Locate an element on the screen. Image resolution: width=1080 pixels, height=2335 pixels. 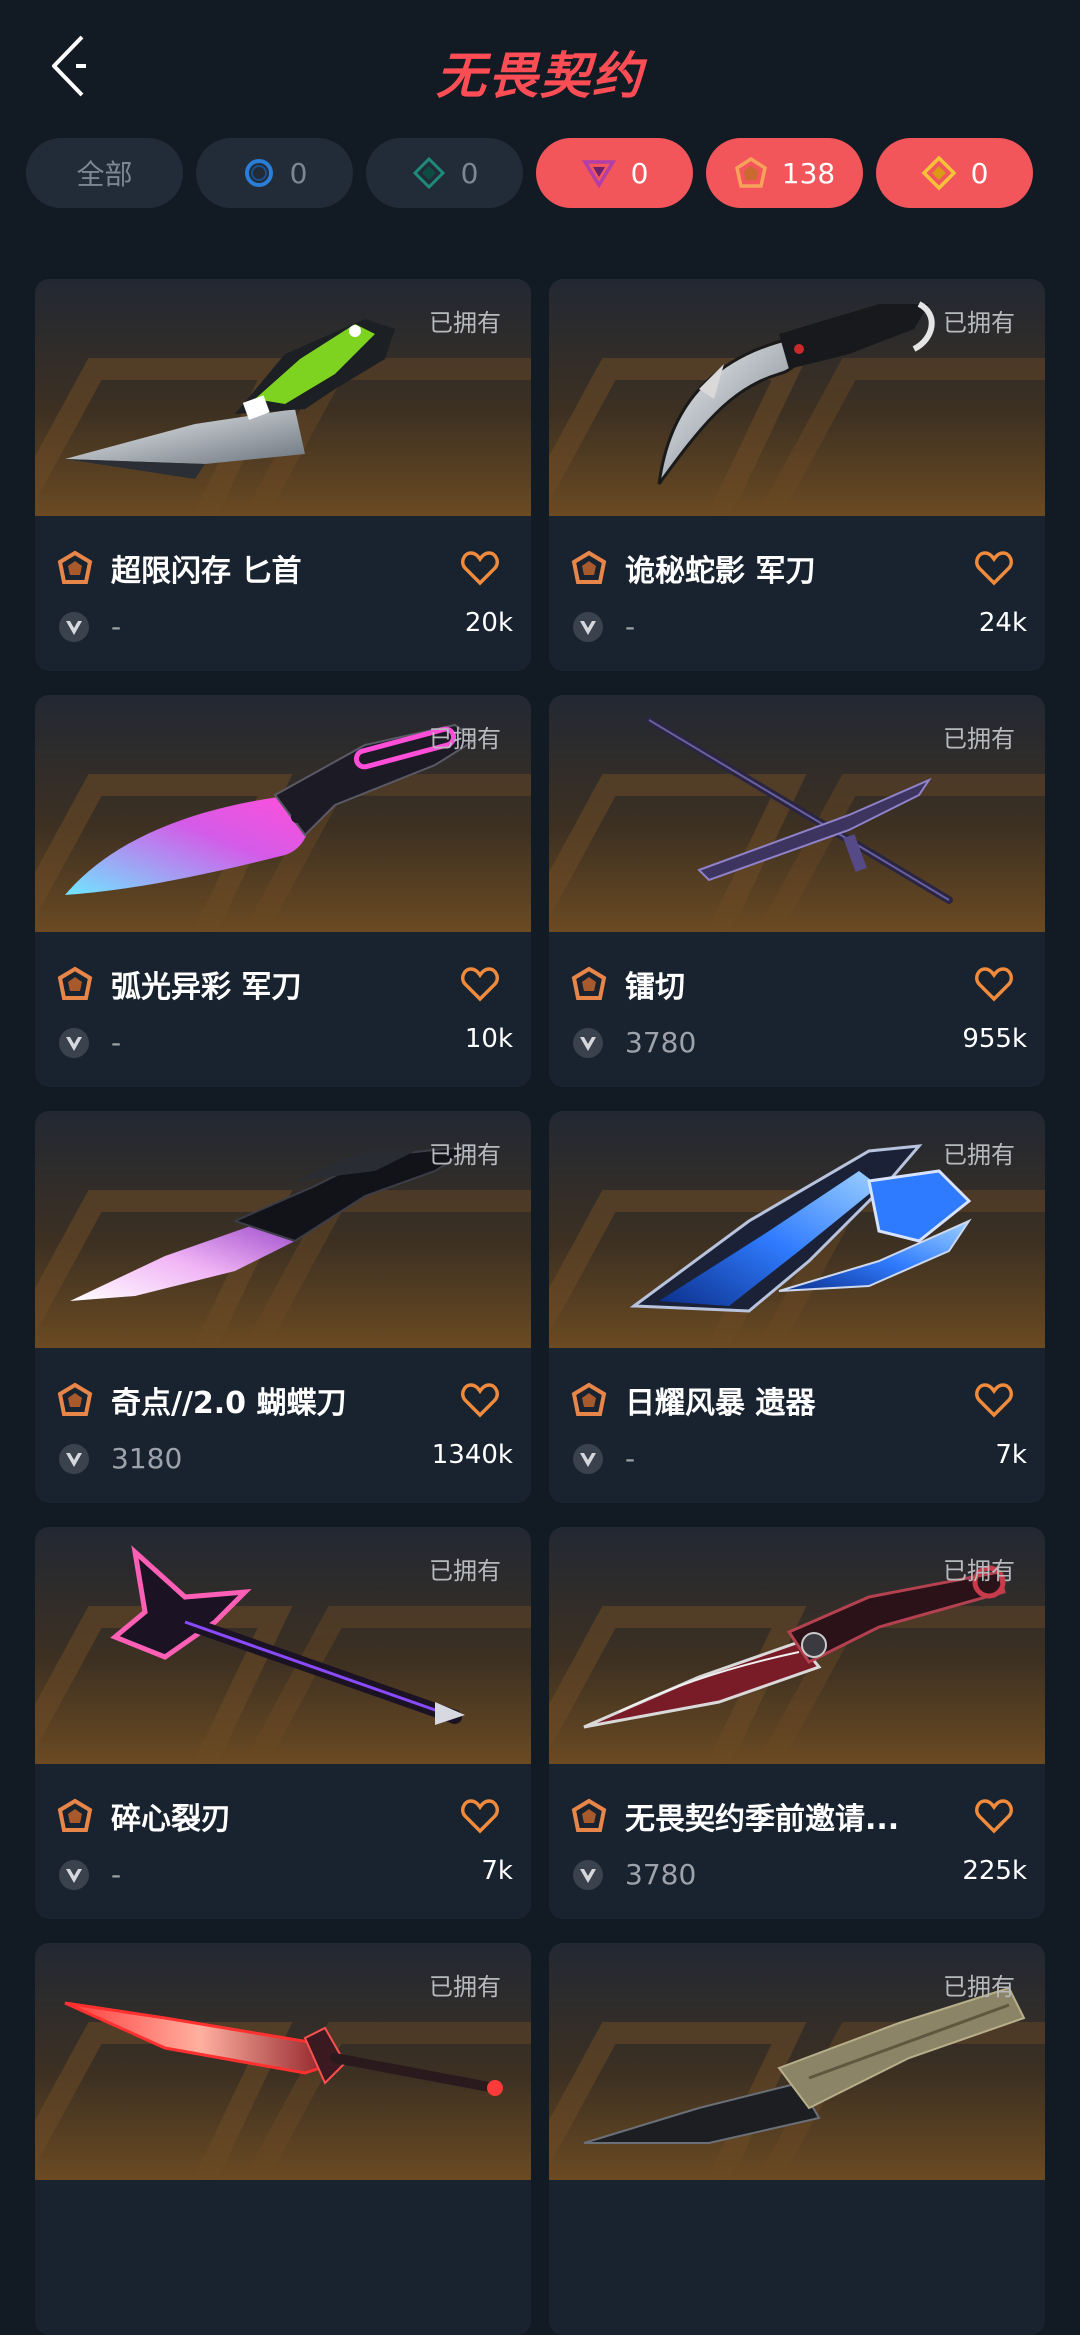
filter-bar: 全部 0 0 0 138 0 is located at coordinates (541, 173).